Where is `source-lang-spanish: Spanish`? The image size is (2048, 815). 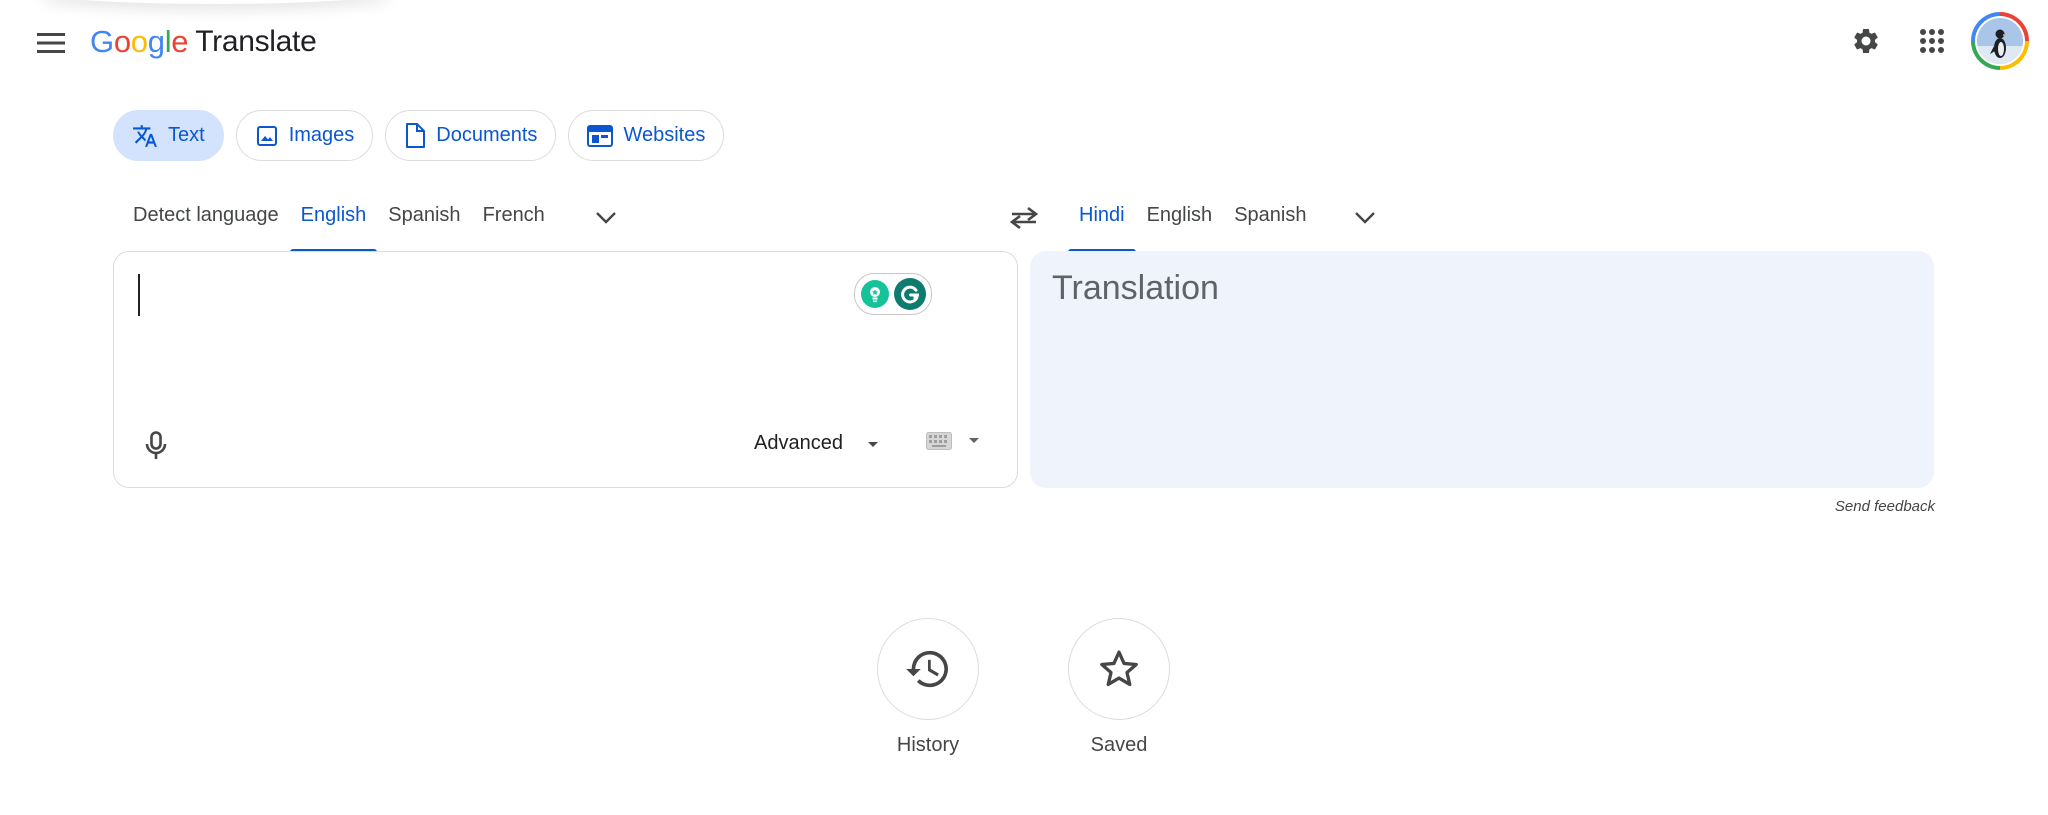
source-lang-spanish: Spanish is located at coordinates (424, 222).